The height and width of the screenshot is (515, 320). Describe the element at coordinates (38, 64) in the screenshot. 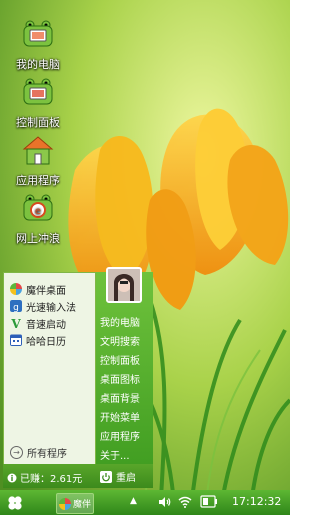

I see `desktop-icon-label: 我的电脑` at that location.